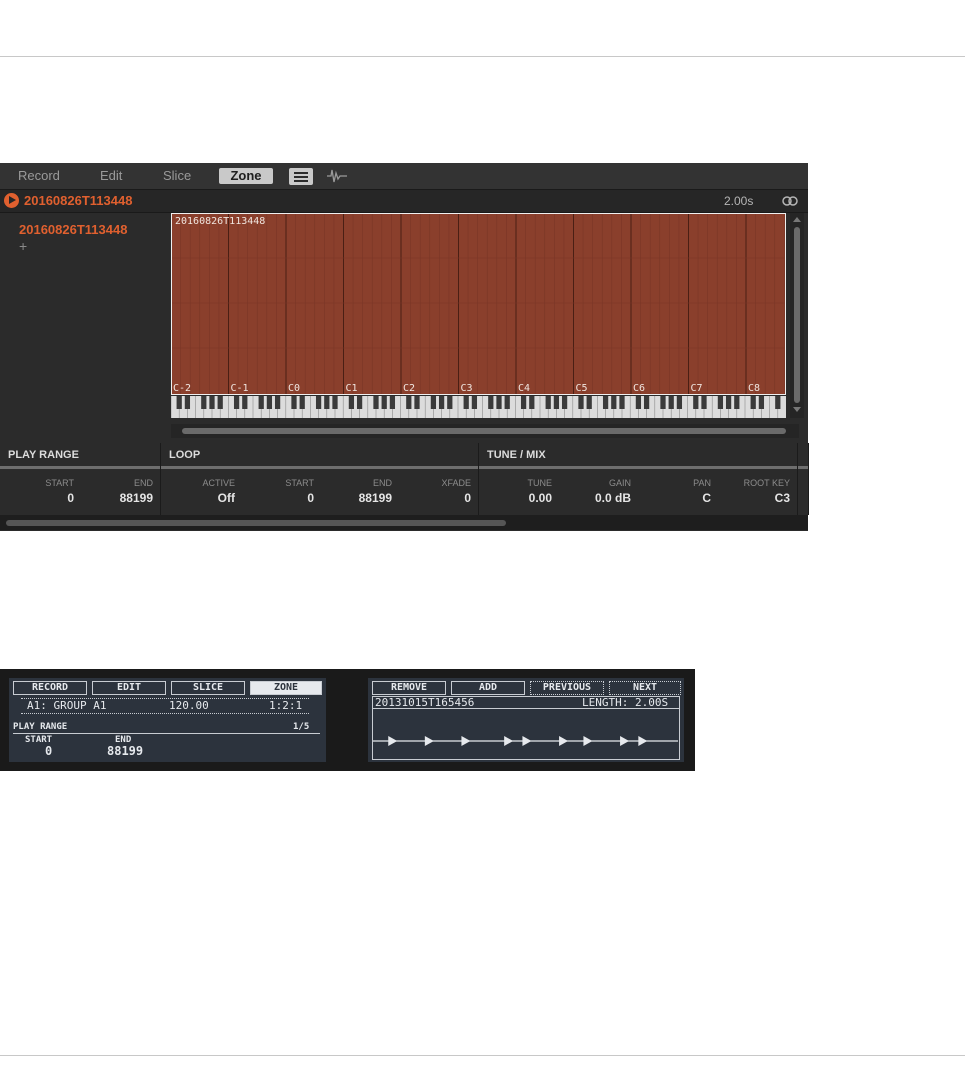 This screenshot has width=965, height=1086. I want to click on play-range-title: PLAY RANGE, so click(43, 455).